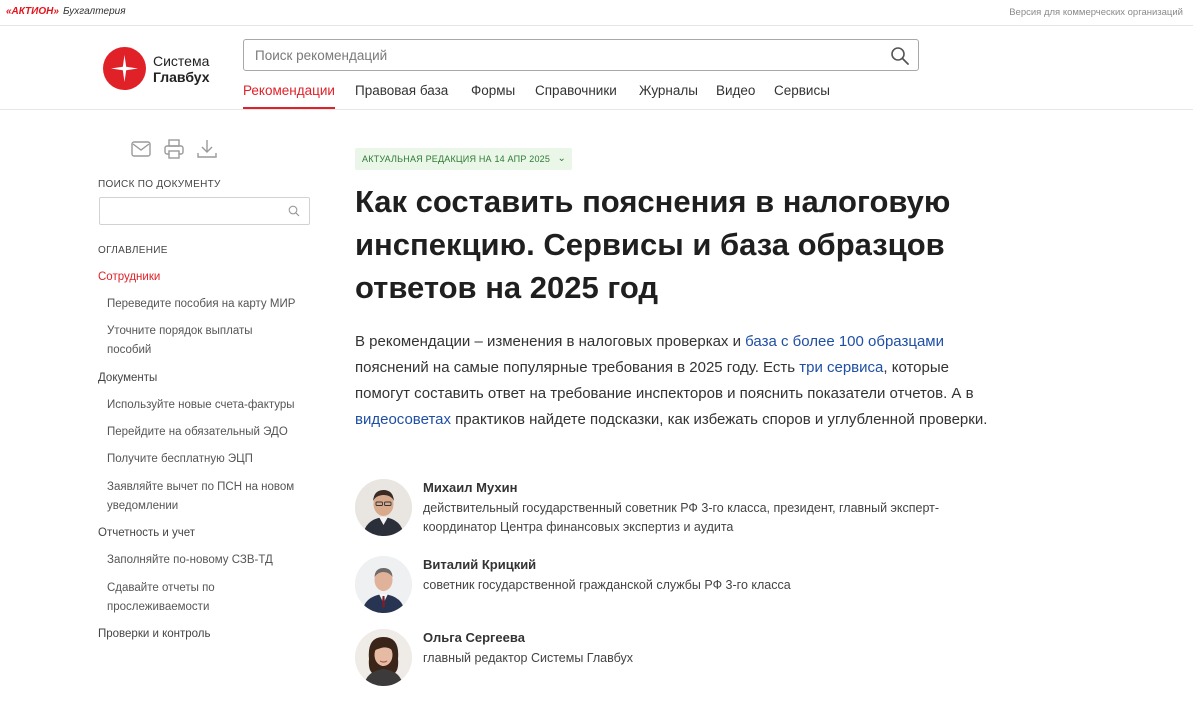 This screenshot has height=719, width=1193. Describe the element at coordinates (127, 378) in the screenshot. I see `toc-item-documents: Документы` at that location.